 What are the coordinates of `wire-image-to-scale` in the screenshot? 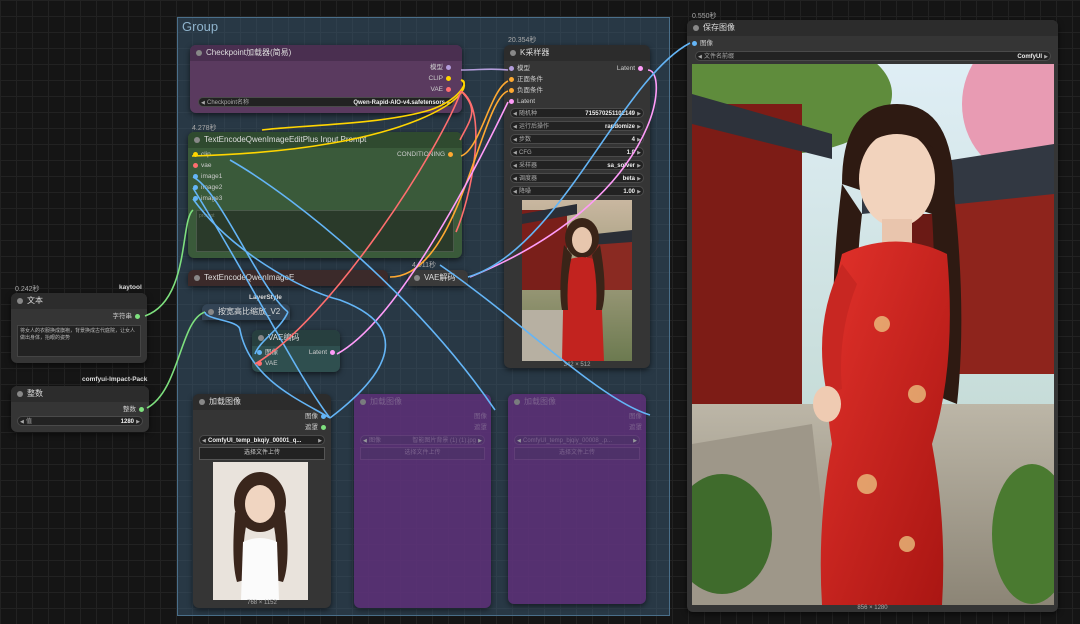 It's located at (267, 365).